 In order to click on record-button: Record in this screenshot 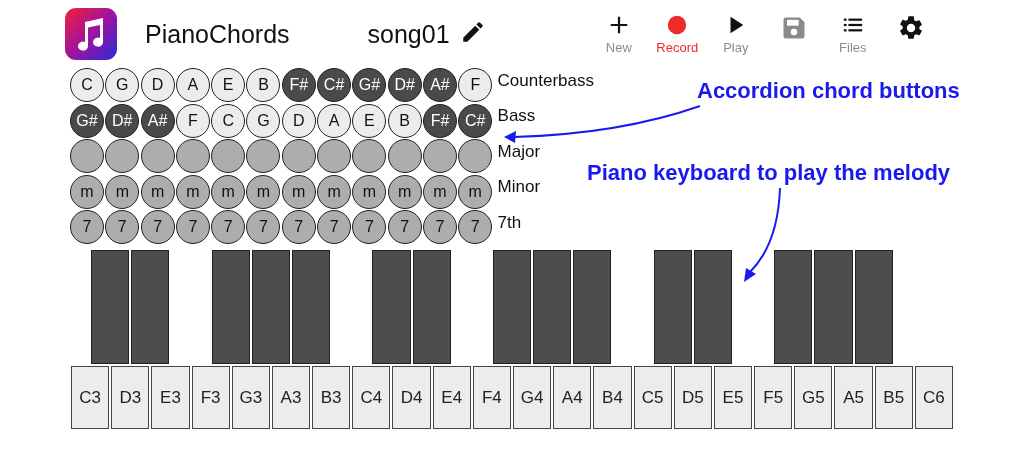, I will do `click(677, 34)`.